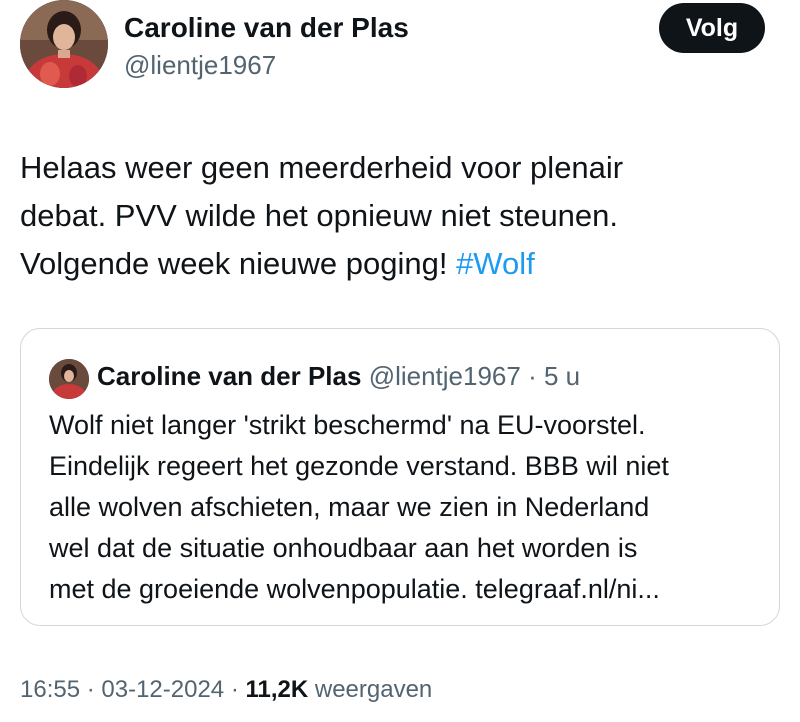 This screenshot has height=722, width=800. Describe the element at coordinates (64, 44) in the screenshot. I see `author-avatar` at that location.